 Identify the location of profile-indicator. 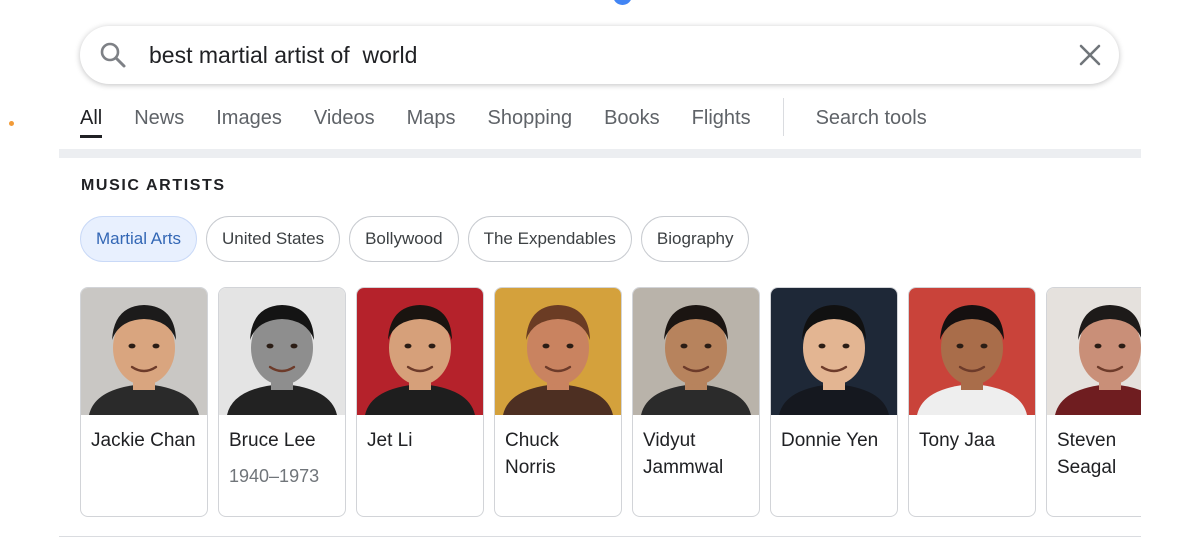
(622, 2).